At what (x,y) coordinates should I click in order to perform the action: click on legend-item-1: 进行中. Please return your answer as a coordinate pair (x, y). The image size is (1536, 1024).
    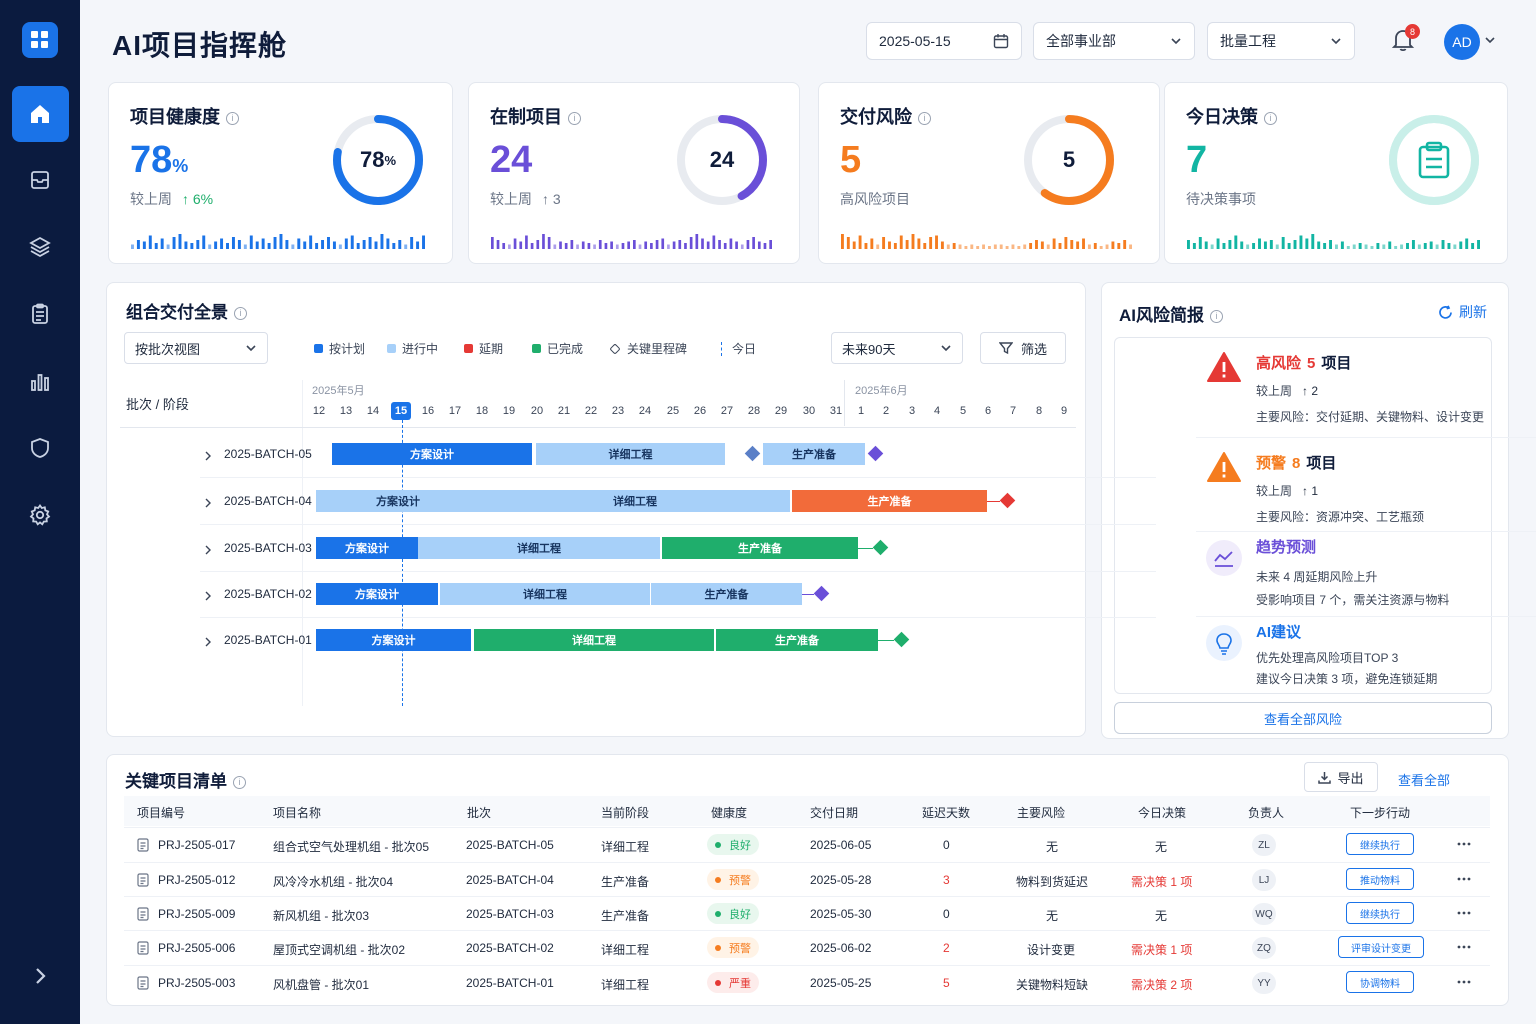
    Looking at the image, I should click on (412, 348).